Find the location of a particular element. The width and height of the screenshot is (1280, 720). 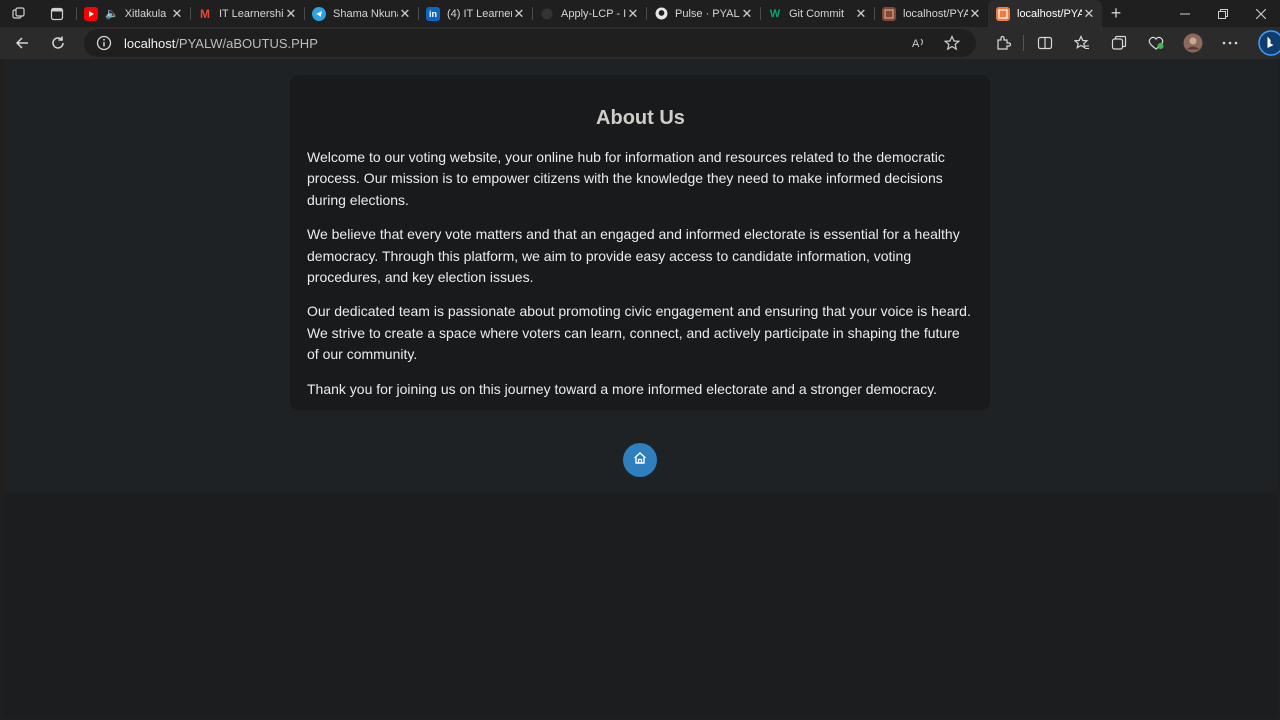

tab-telegram: Shama Nkuna ✕ is located at coordinates (361, 13).